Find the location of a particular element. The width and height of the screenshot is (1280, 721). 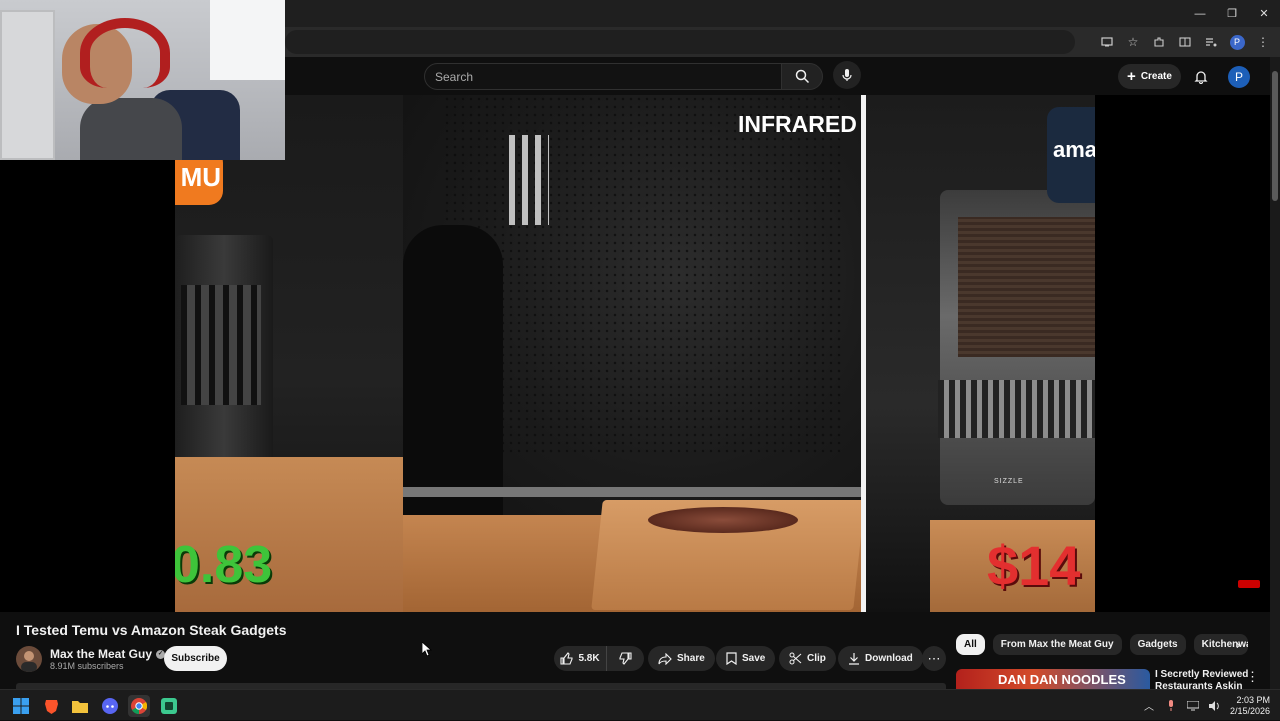

file-explorer-icon is located at coordinates (80, 706).